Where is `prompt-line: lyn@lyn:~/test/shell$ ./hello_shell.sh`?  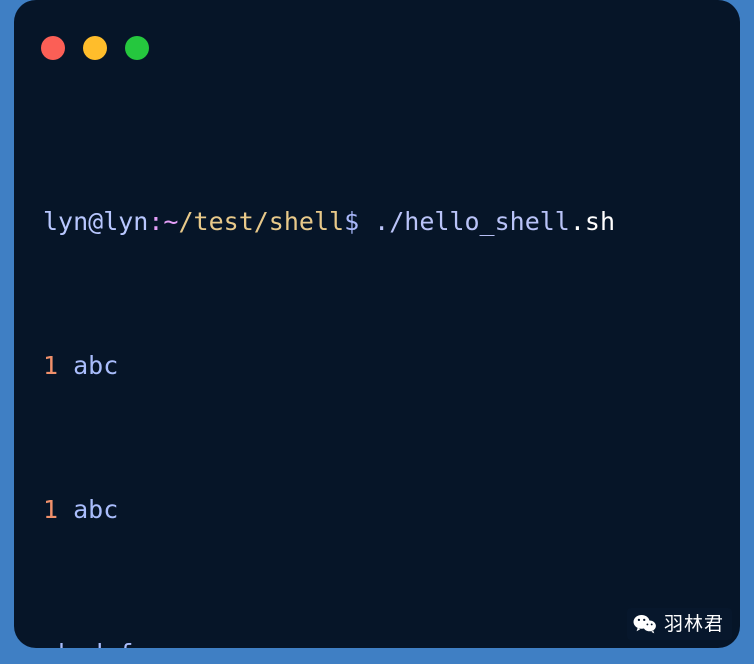 prompt-line: lyn@lyn:~/test/shell$ ./hello_shell.sh is located at coordinates (385, 222).